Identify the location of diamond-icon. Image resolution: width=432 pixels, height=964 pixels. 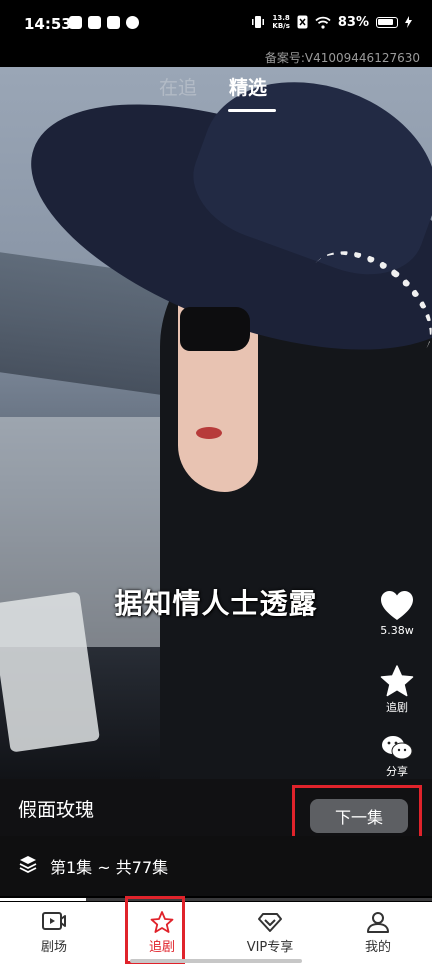
(270, 922).